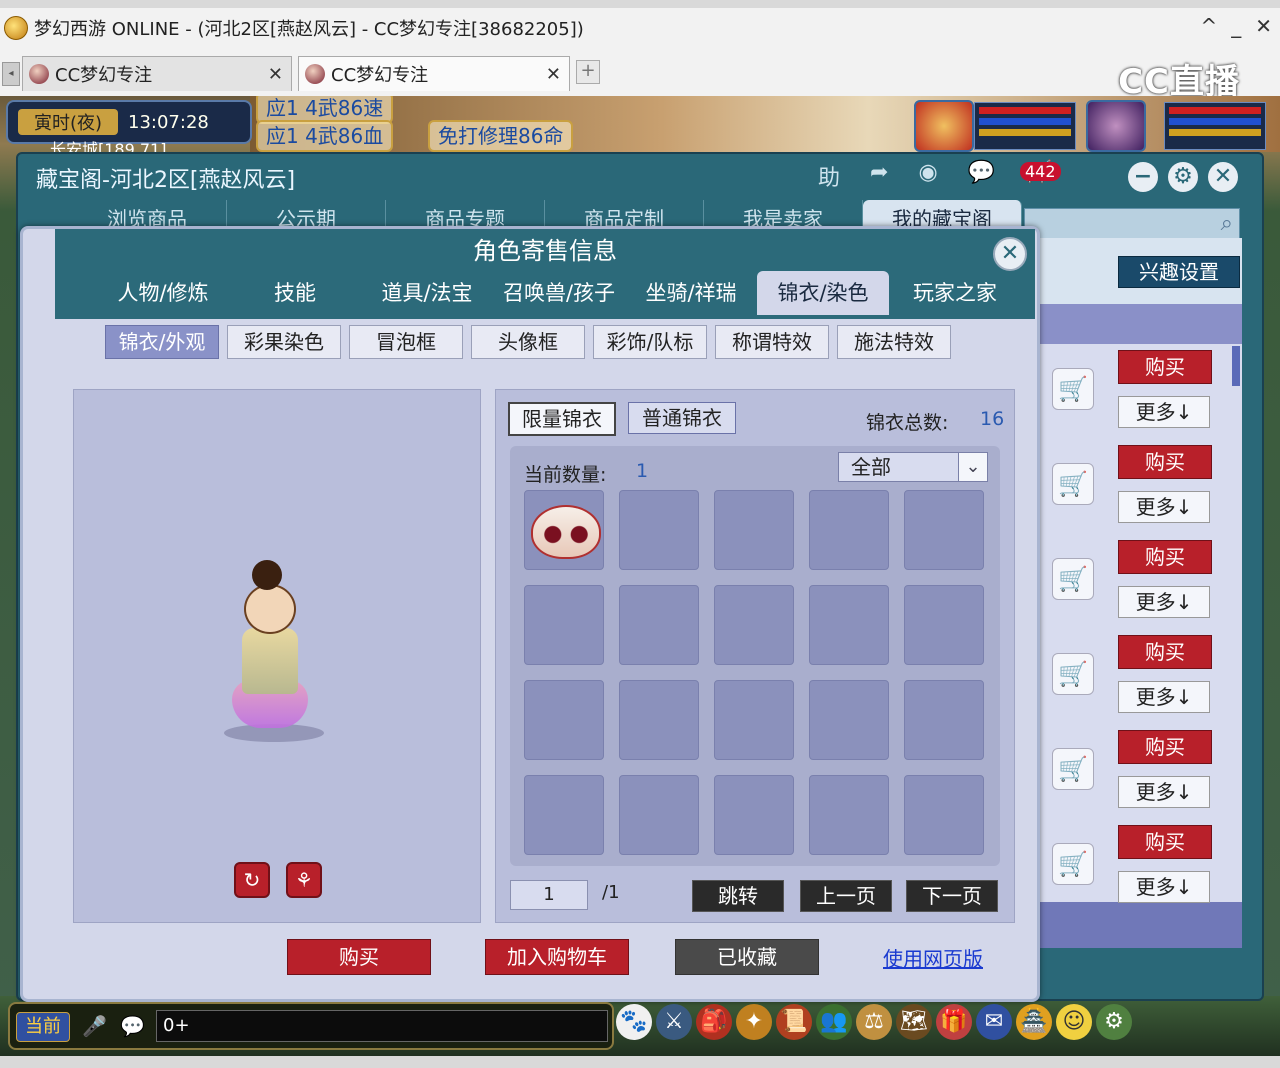 This screenshot has height=1068, width=1280. What do you see at coordinates (295, 293) in the screenshot?
I see `tab-skills: 技能` at bounding box center [295, 293].